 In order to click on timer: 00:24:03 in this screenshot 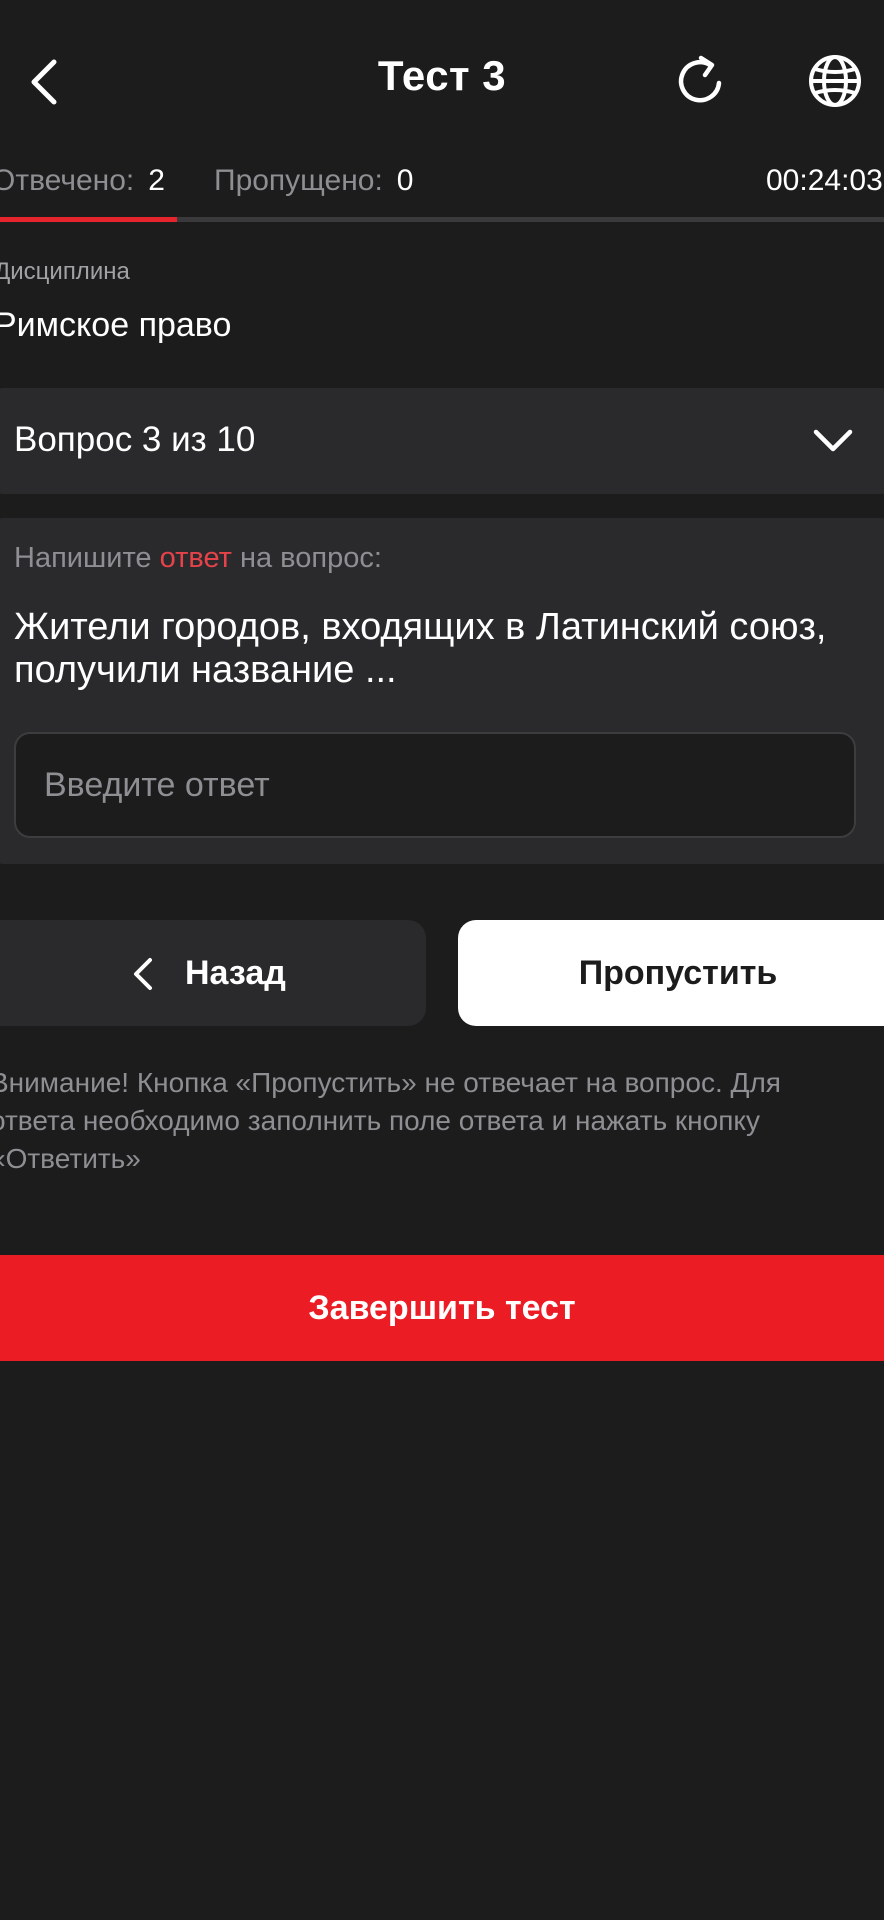, I will do `click(824, 180)`.